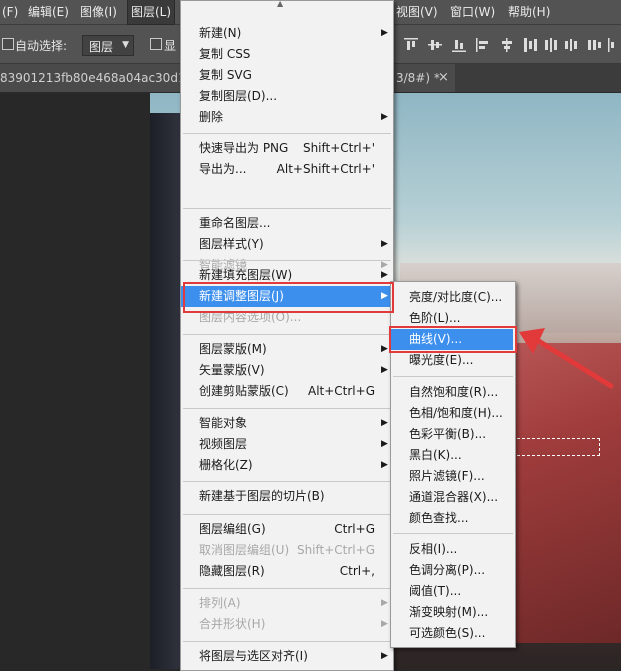 This screenshot has height=671, width=621. Describe the element at coordinates (280, 4) in the screenshot. I see `scroll-up-icon: ▲` at that location.